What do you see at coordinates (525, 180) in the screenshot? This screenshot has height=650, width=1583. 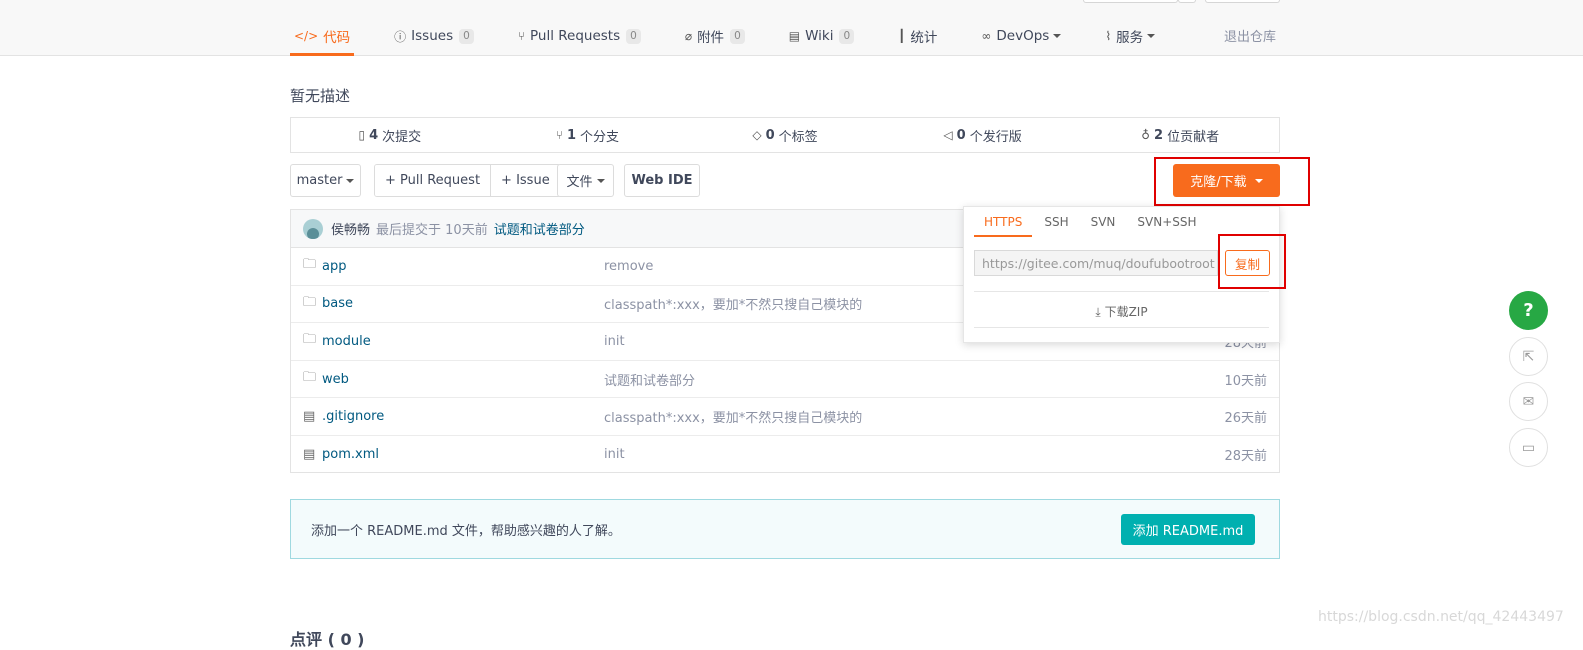 I see `new-issue-button: + Issue` at bounding box center [525, 180].